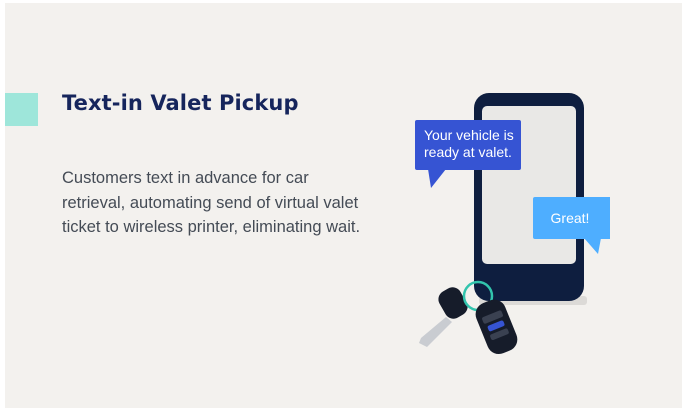 This screenshot has height=412, width=687. What do you see at coordinates (469, 143) in the screenshot?
I see `valet-message: Your vehicle is ready at valet.` at bounding box center [469, 143].